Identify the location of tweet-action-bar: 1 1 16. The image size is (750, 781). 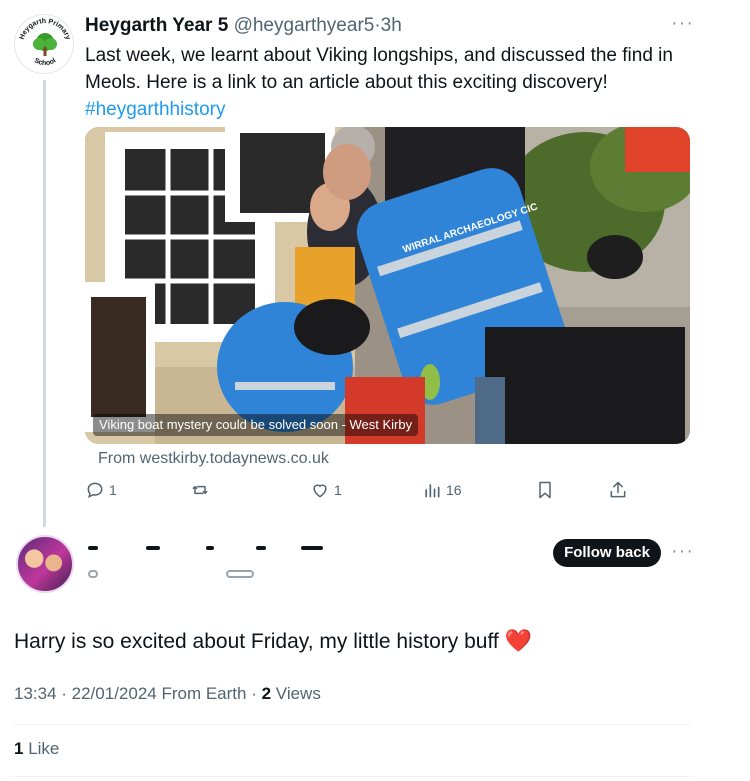
(365, 492).